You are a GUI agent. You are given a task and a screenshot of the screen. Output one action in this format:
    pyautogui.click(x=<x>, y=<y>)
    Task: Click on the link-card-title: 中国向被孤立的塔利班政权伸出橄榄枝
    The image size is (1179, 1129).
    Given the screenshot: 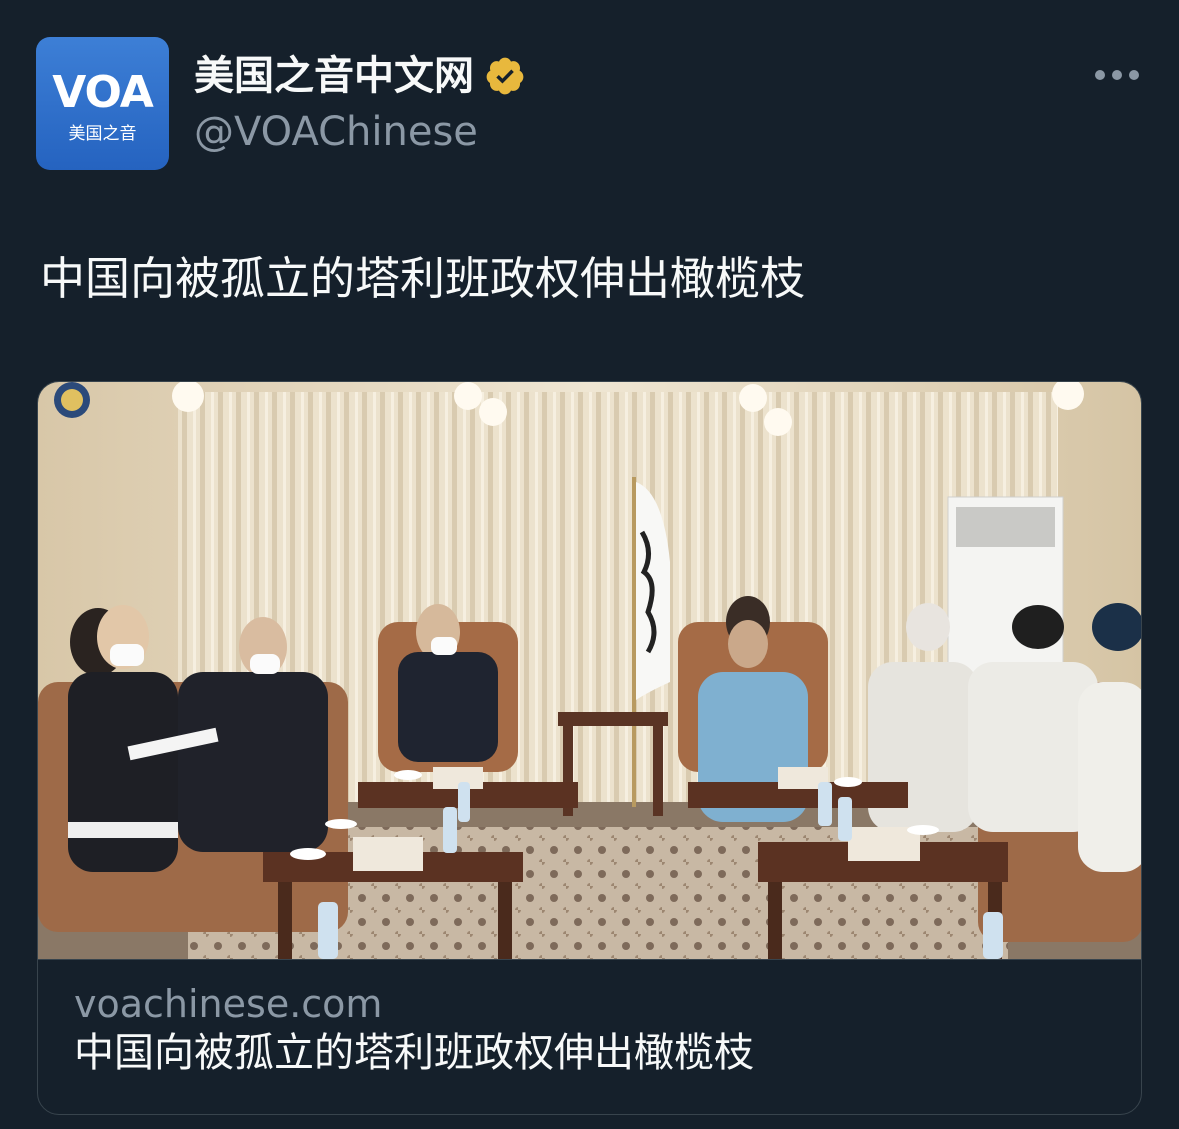 What is the action you would take?
    pyautogui.click(x=414, y=1053)
    